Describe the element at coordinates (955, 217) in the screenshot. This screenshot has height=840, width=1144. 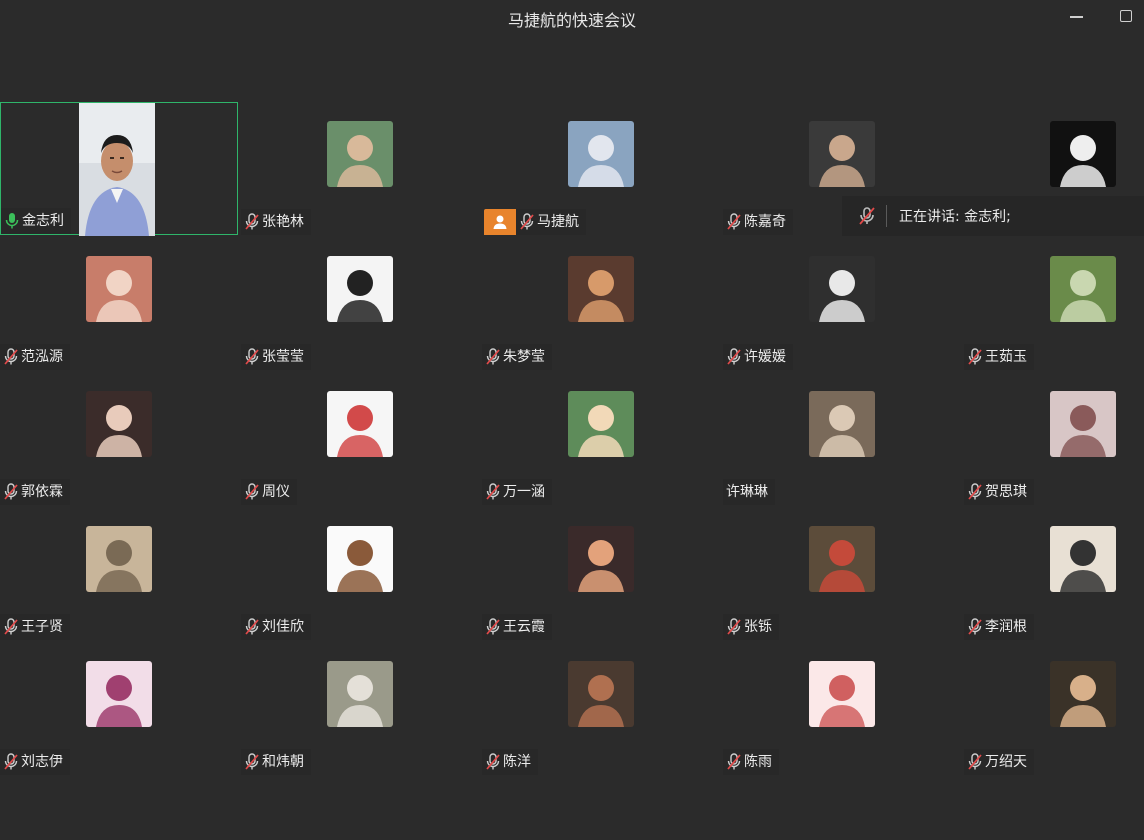
I see `speaking-text: 正在讲话: 金志利;` at that location.